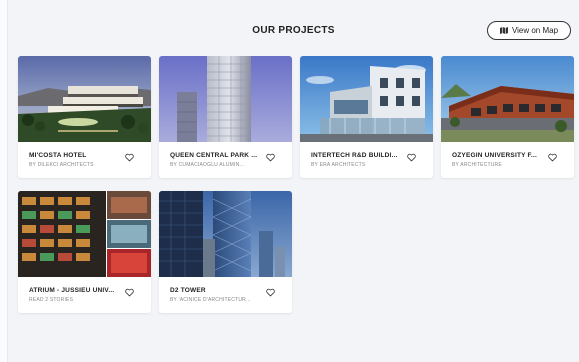  Describe the element at coordinates (293, 31) in the screenshot. I see `projects-header: OUR PROJECTS View on Map` at that location.